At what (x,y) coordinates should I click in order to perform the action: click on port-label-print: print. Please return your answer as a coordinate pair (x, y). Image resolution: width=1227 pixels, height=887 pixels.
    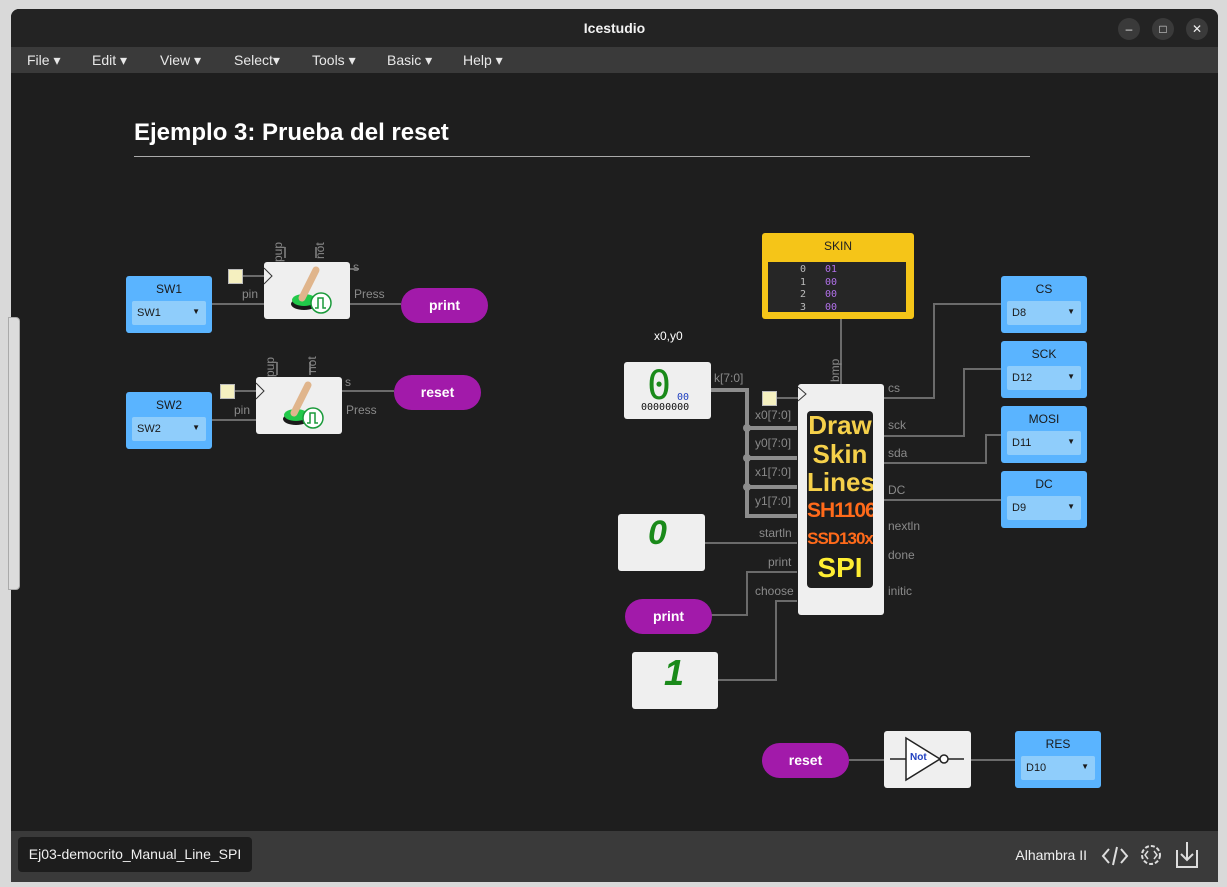
    Looking at the image, I should click on (780, 562).